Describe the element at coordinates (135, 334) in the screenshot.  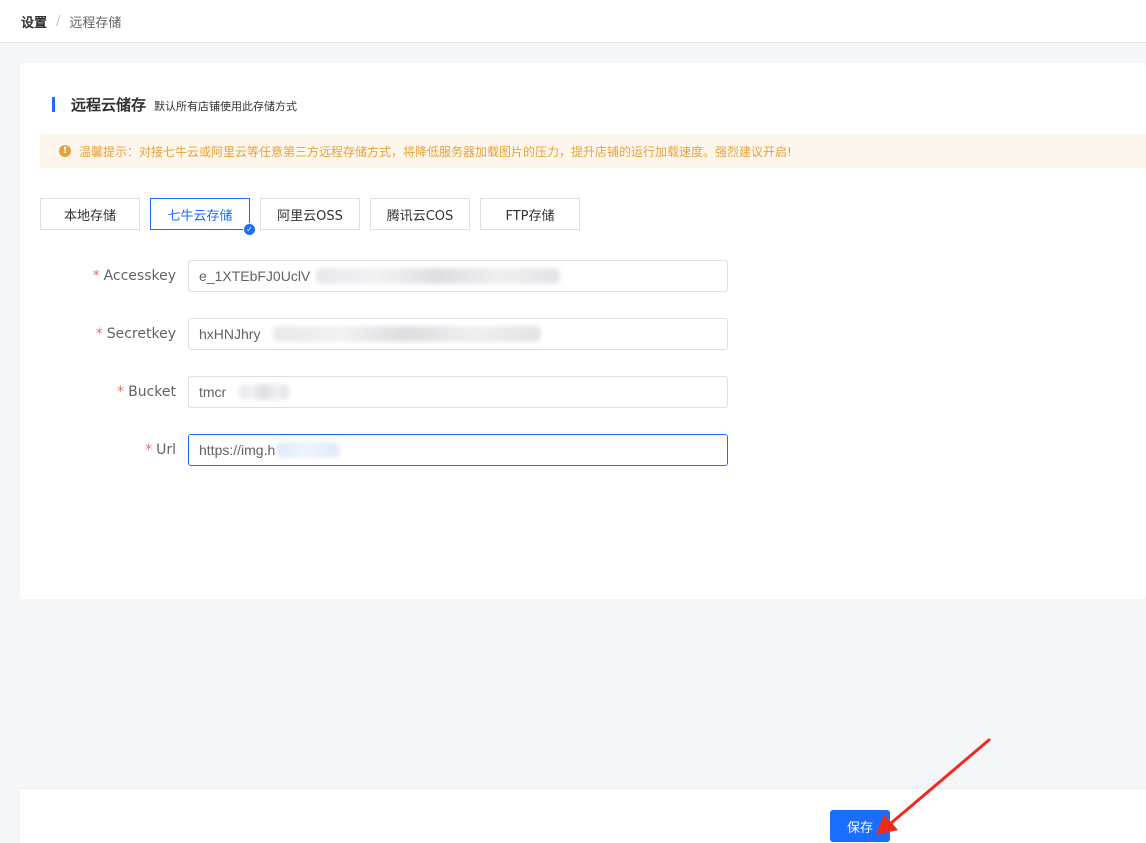
I see `secretkey-label: * Secretkey` at that location.